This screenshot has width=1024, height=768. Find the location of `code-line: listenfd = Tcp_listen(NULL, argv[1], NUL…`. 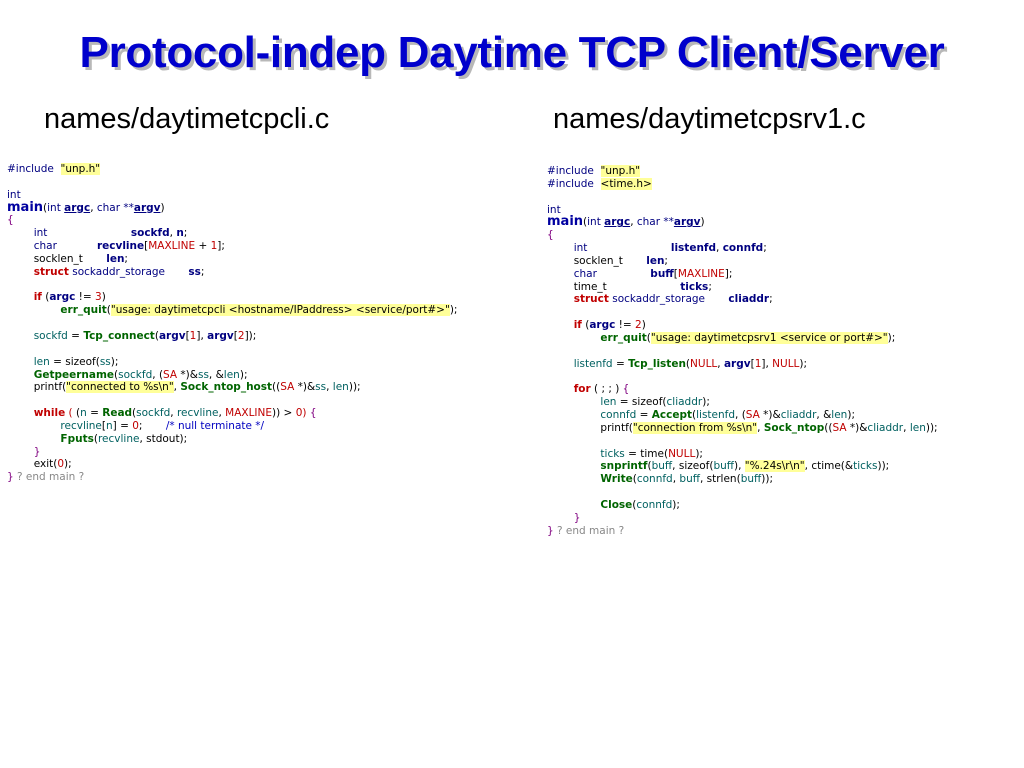

code-line: listenfd = Tcp_listen(NULL, argv[1], NUL… is located at coordinates (742, 364).